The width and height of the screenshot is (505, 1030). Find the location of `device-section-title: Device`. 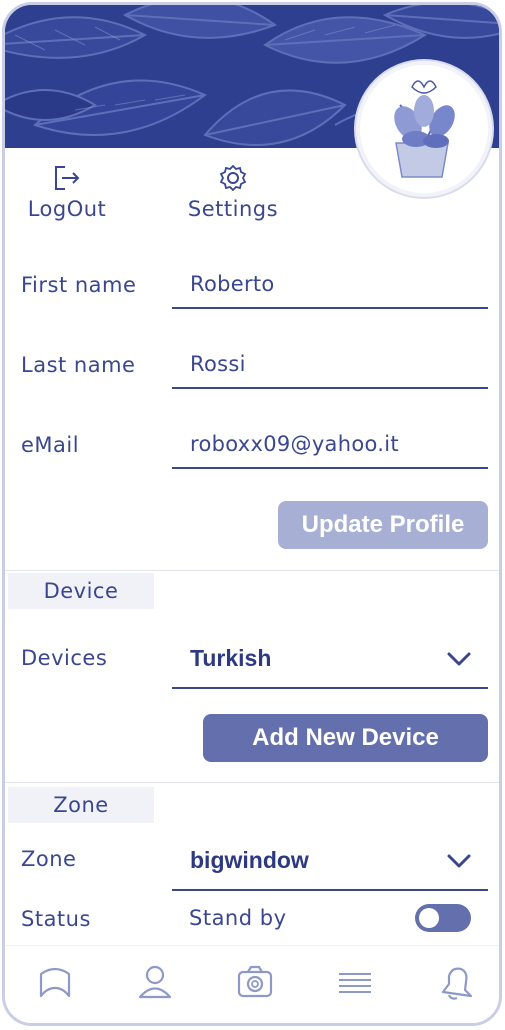

device-section-title: Device is located at coordinates (81, 591).